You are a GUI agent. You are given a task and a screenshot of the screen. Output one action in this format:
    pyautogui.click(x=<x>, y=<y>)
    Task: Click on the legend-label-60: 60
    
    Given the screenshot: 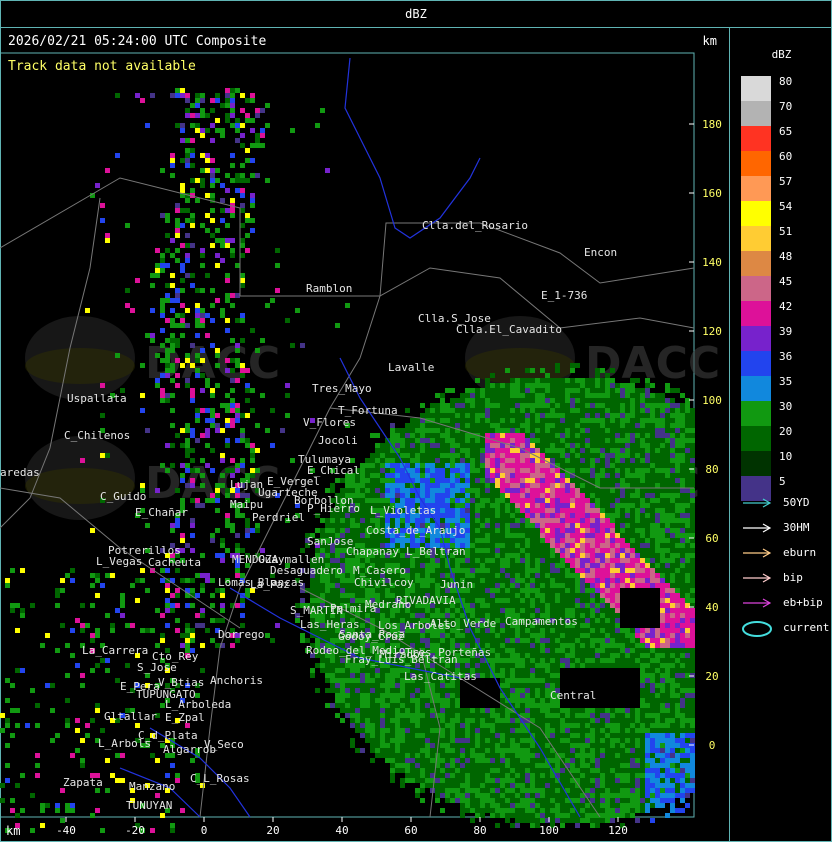 What is the action you would take?
    pyautogui.click(x=786, y=156)
    